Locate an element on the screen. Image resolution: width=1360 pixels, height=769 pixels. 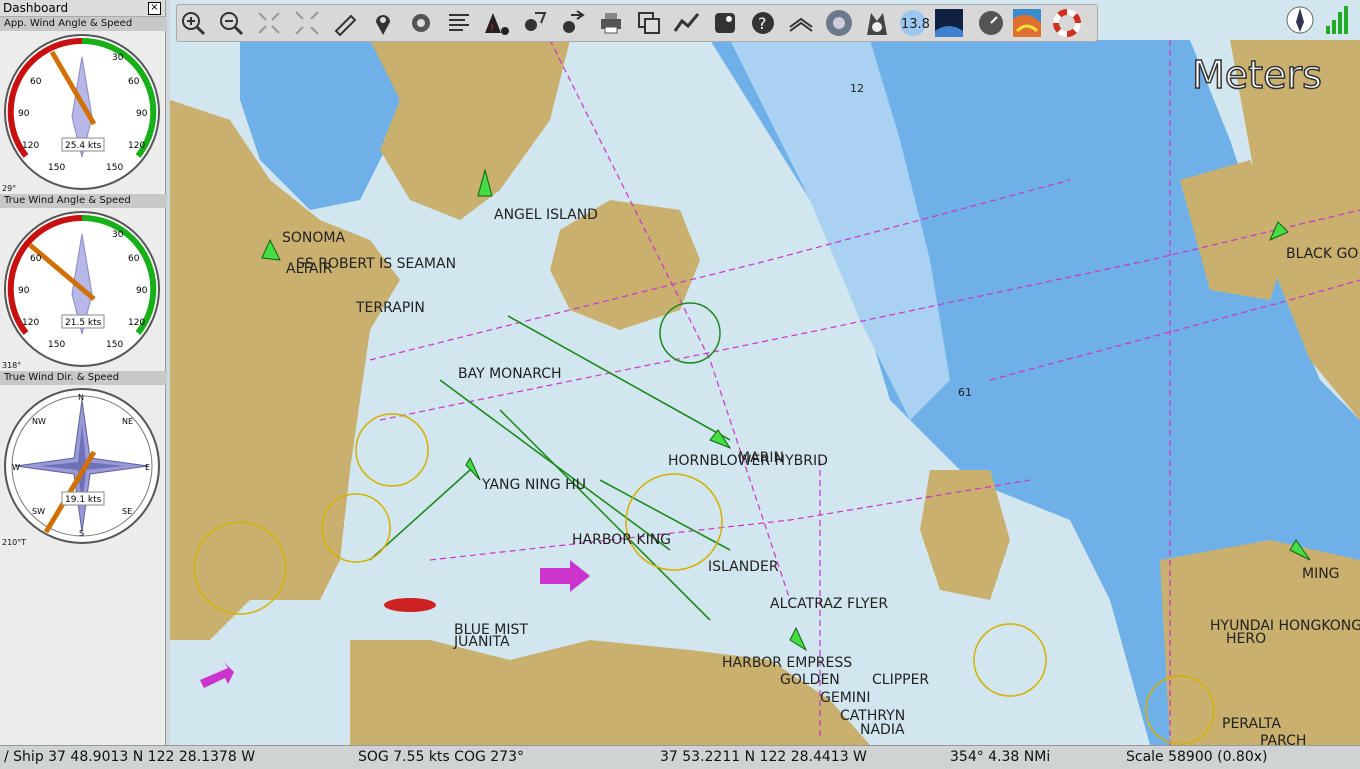
dashboard-title: Dashboard is located at coordinates (36, 8).